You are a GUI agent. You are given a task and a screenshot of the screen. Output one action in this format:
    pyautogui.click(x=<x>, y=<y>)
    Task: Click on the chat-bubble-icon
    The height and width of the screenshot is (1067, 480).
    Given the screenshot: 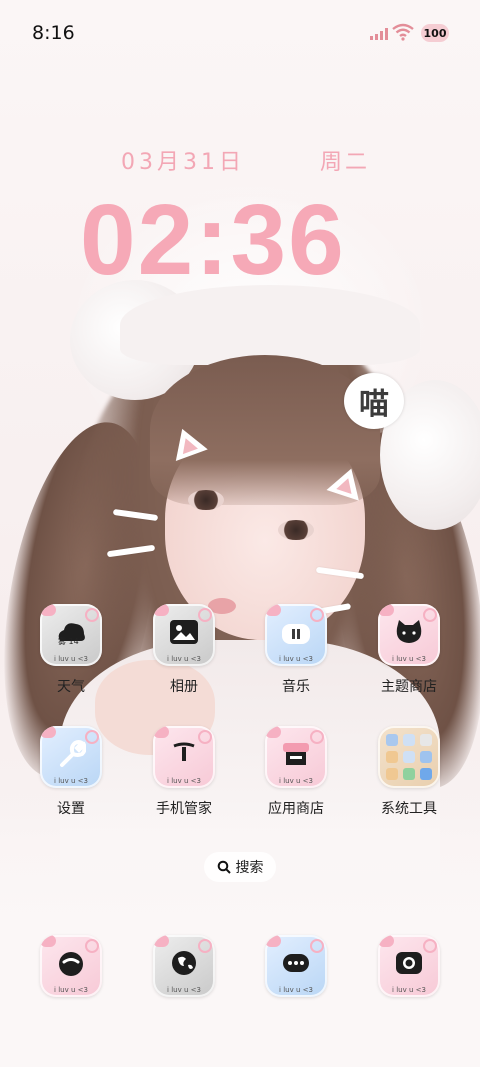 What is the action you would take?
    pyautogui.click(x=296, y=963)
    